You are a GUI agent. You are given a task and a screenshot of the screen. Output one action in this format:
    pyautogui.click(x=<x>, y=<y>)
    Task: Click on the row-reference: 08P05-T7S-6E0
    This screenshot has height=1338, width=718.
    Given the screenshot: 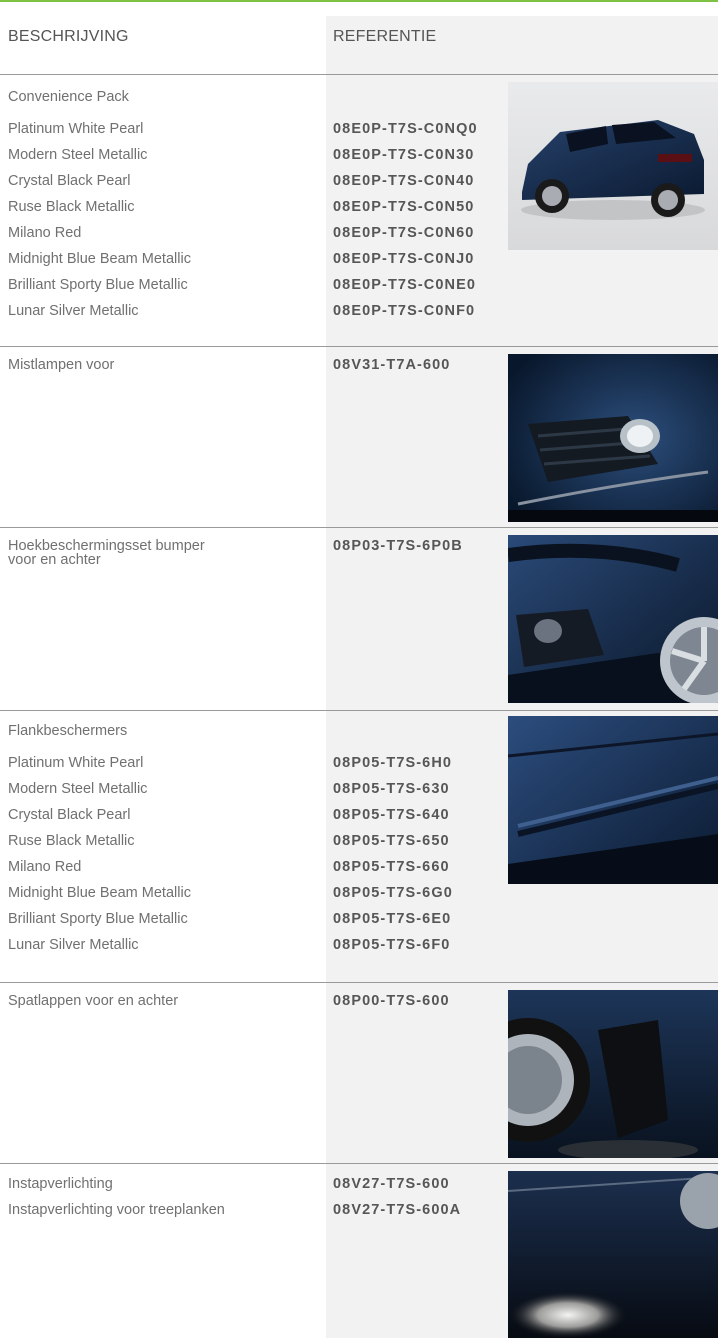 What is the action you would take?
    pyautogui.click(x=392, y=919)
    